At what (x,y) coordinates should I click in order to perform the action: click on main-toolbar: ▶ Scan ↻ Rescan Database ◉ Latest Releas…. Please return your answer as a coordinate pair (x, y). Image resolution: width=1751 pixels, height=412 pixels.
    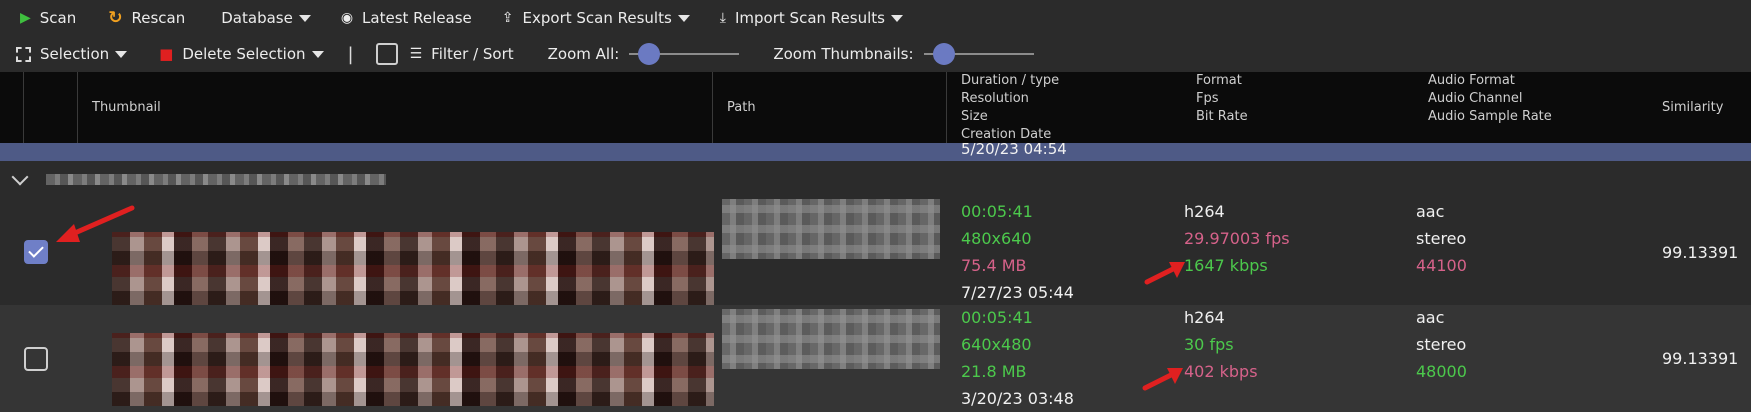
    Looking at the image, I should click on (875, 18).